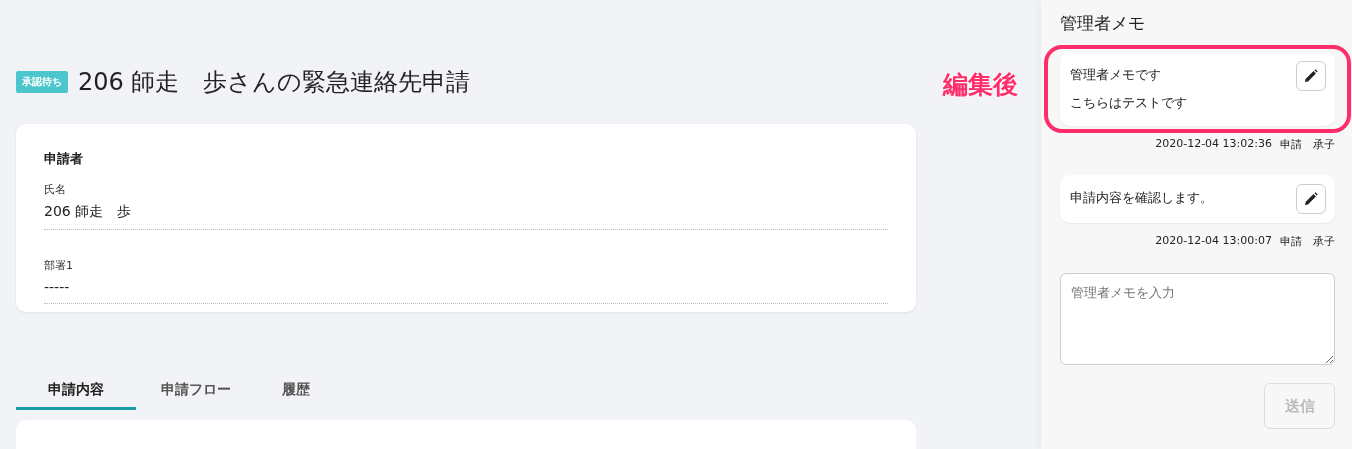 The width and height of the screenshot is (1352, 449). What do you see at coordinates (1103, 23) in the screenshot?
I see `panel-title: 管理者メモ` at bounding box center [1103, 23].